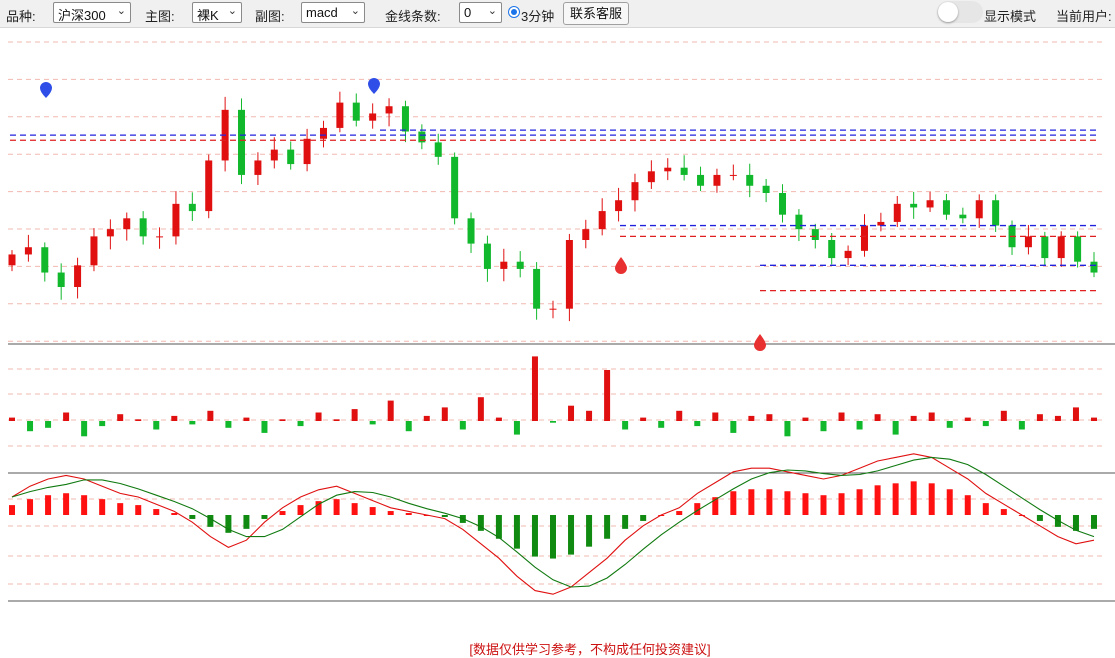  What do you see at coordinates (1084, 16) in the screenshot?
I see `current-user-label: 当前用户:` at bounding box center [1084, 16].